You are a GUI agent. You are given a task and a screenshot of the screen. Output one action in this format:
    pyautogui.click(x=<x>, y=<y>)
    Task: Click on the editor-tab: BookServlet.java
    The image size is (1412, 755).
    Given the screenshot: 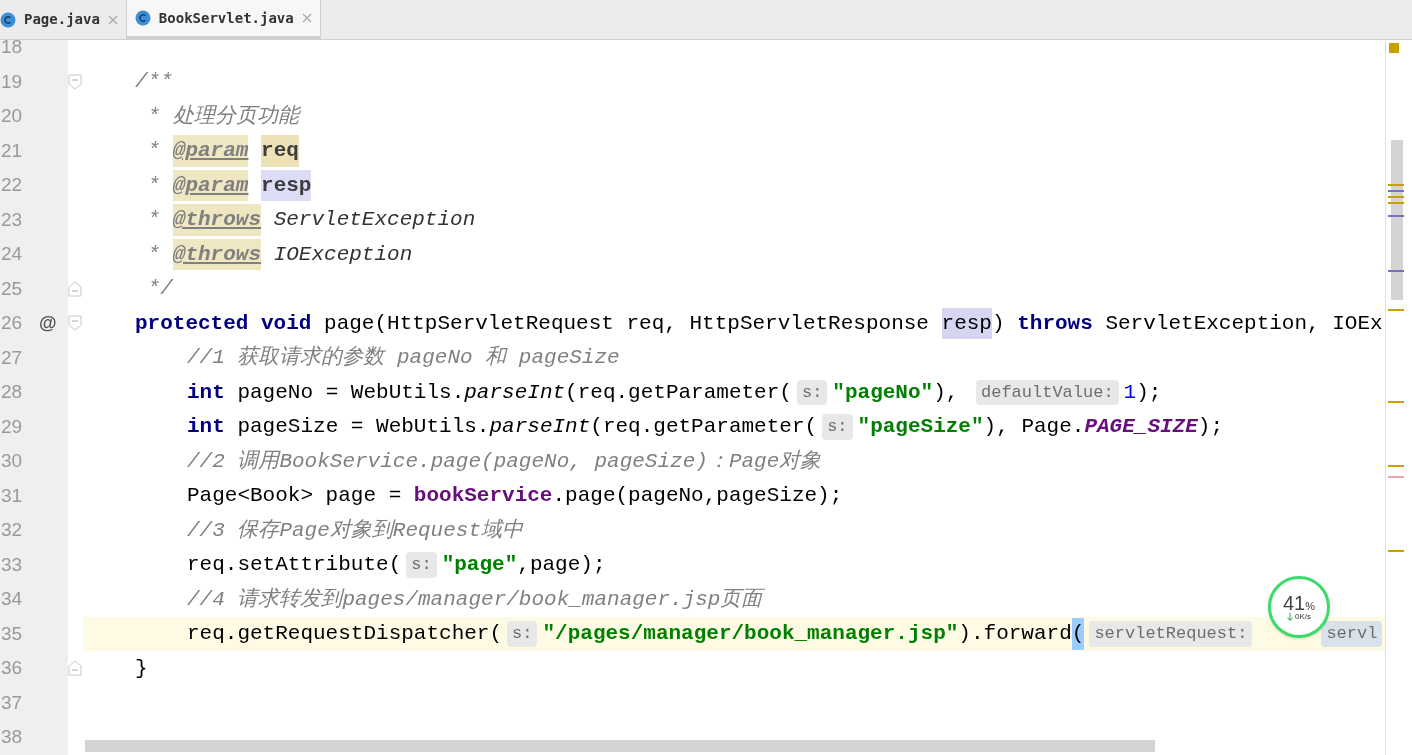 What is the action you would take?
    pyautogui.click(x=223, y=19)
    